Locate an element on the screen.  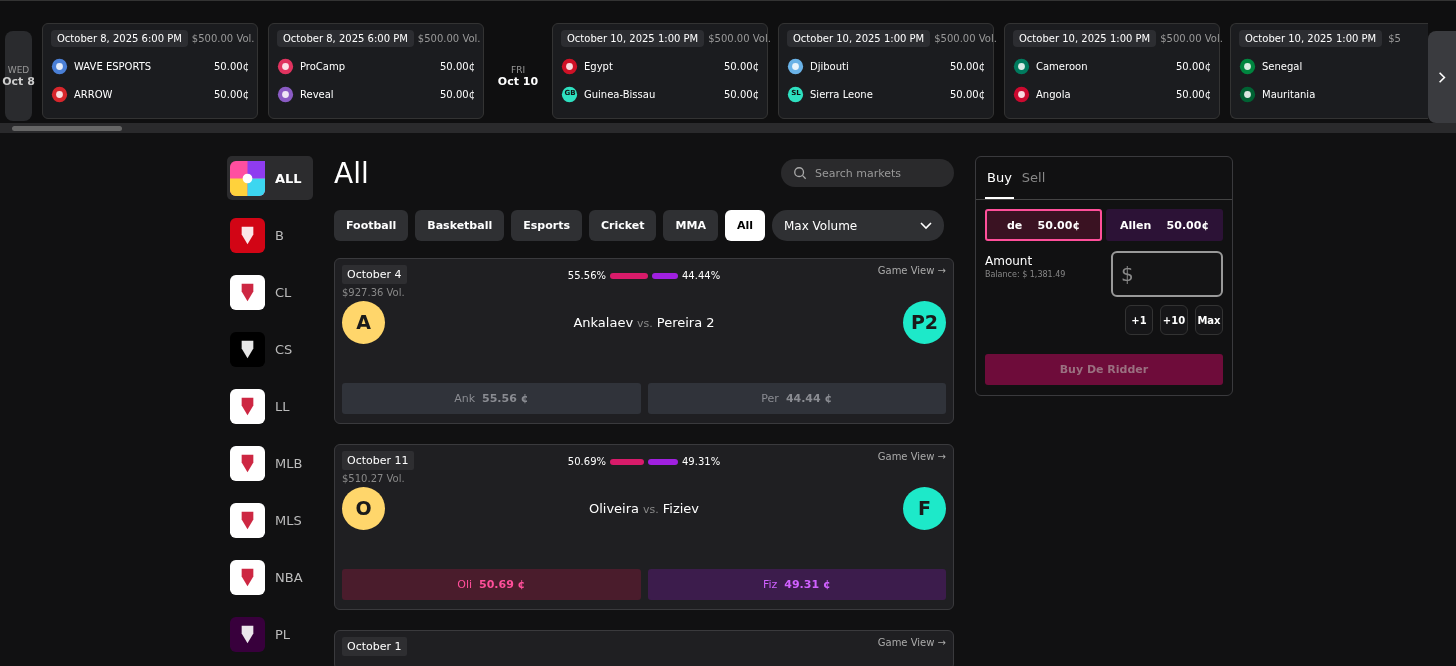
team-name: Fiziev is located at coordinates (681, 508).